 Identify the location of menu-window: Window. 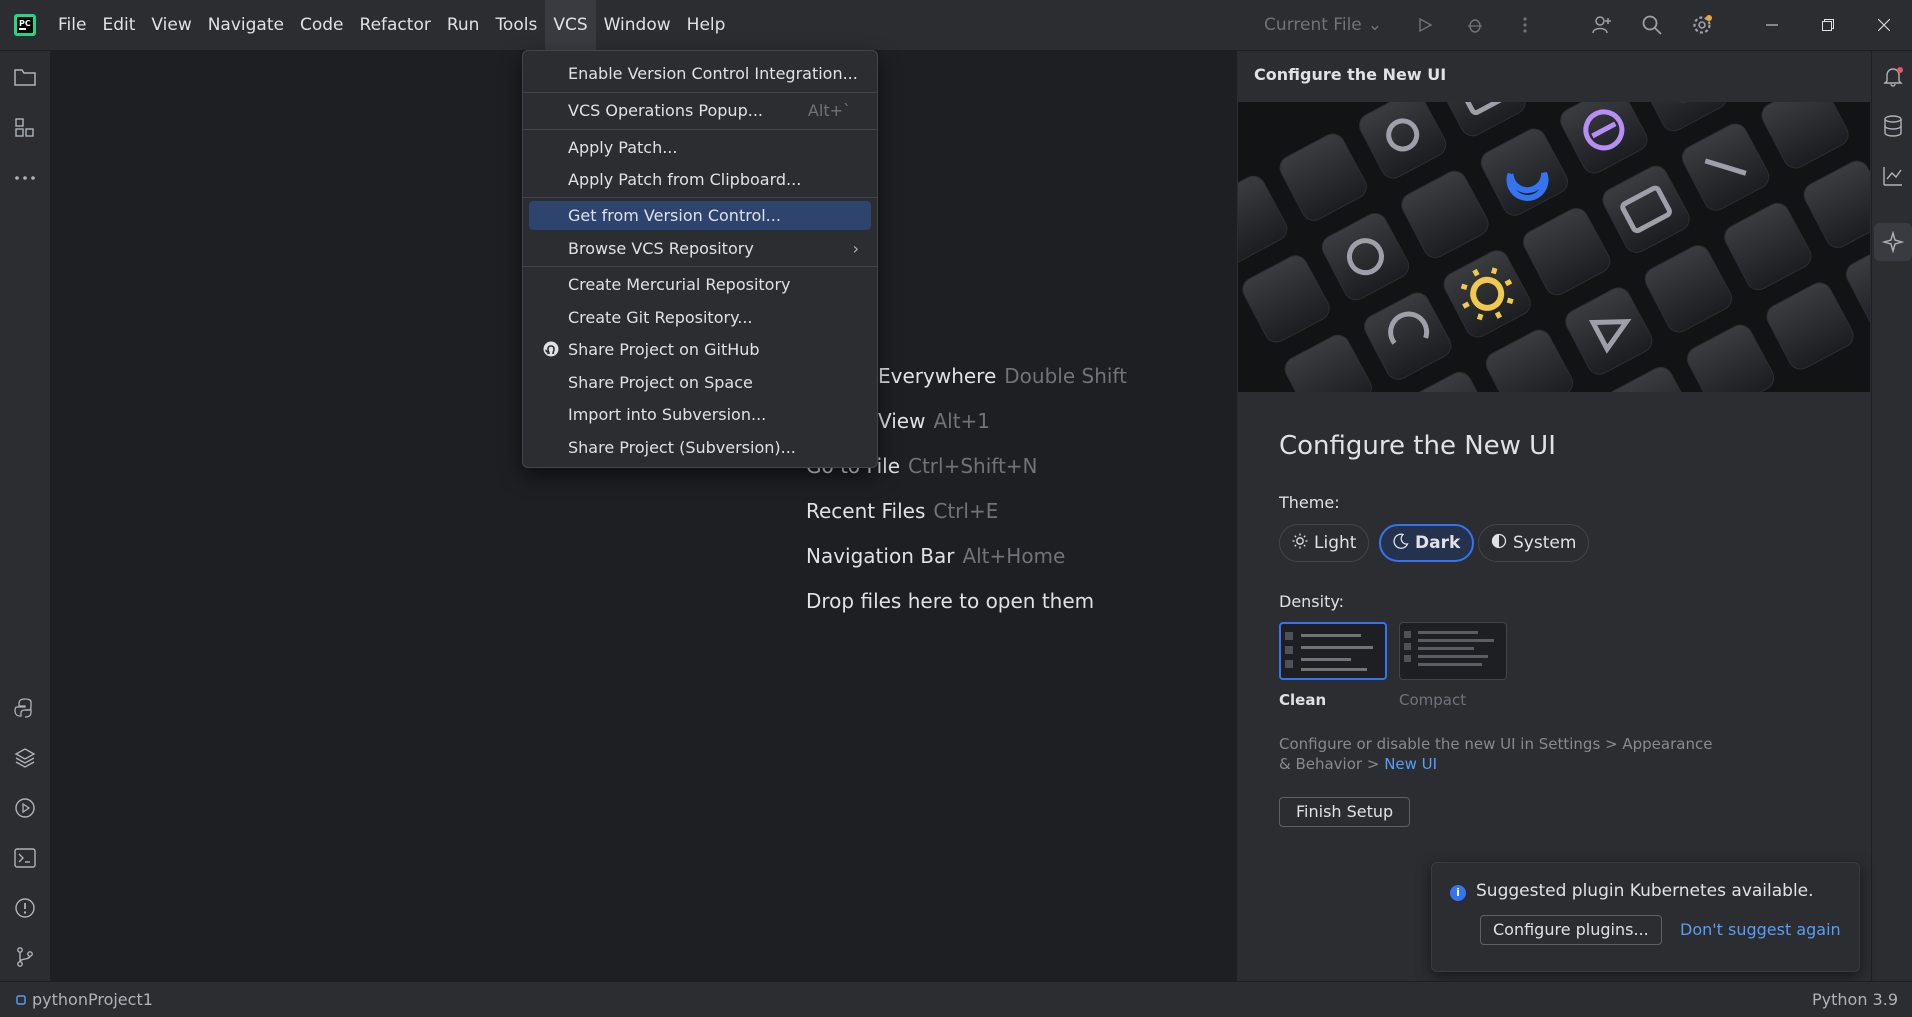
(637, 25).